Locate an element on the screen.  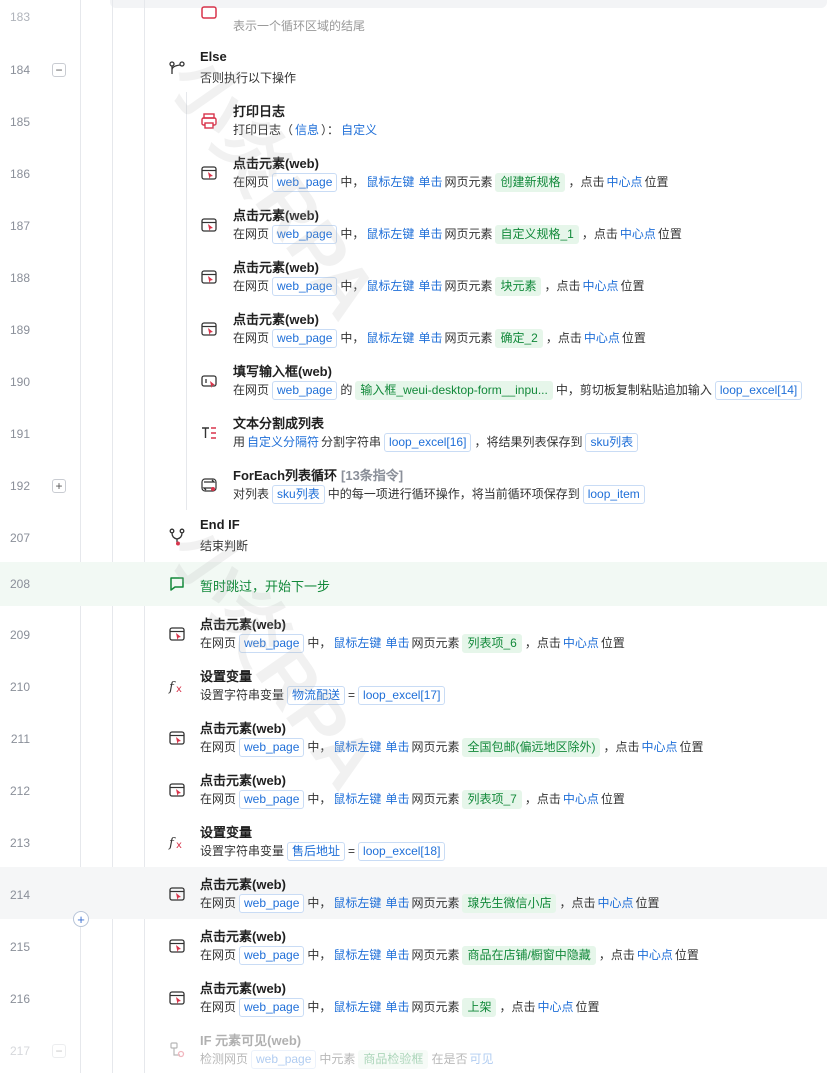
value-variable: loop_excel[18] is located at coordinates (402, 851).